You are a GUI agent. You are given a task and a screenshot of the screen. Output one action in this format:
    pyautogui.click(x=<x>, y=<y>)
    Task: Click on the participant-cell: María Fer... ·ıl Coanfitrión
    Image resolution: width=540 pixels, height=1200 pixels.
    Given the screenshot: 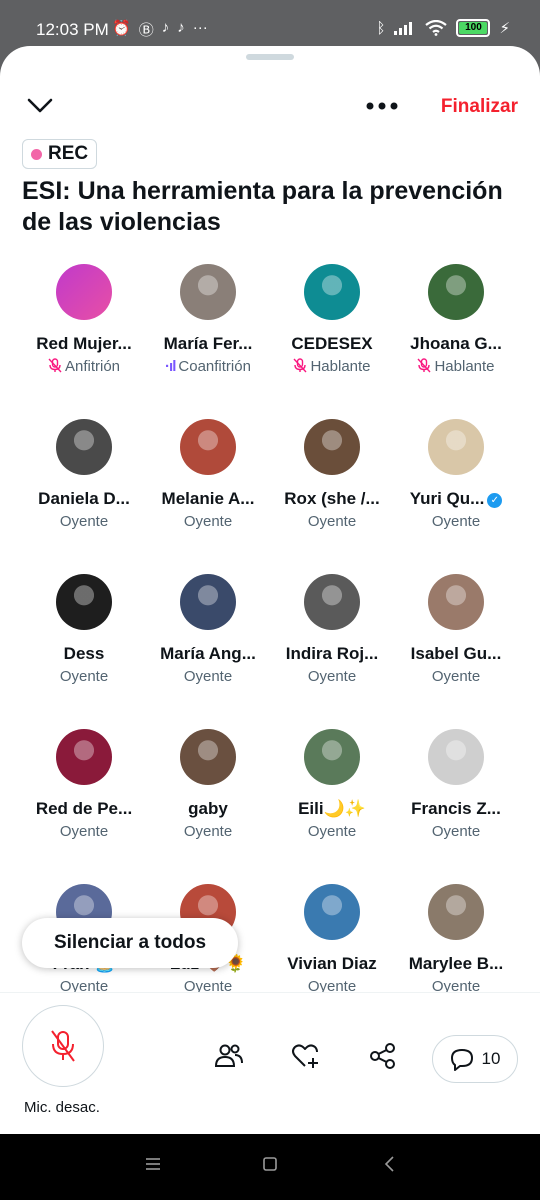 What is the action you would take?
    pyautogui.click(x=208, y=336)
    